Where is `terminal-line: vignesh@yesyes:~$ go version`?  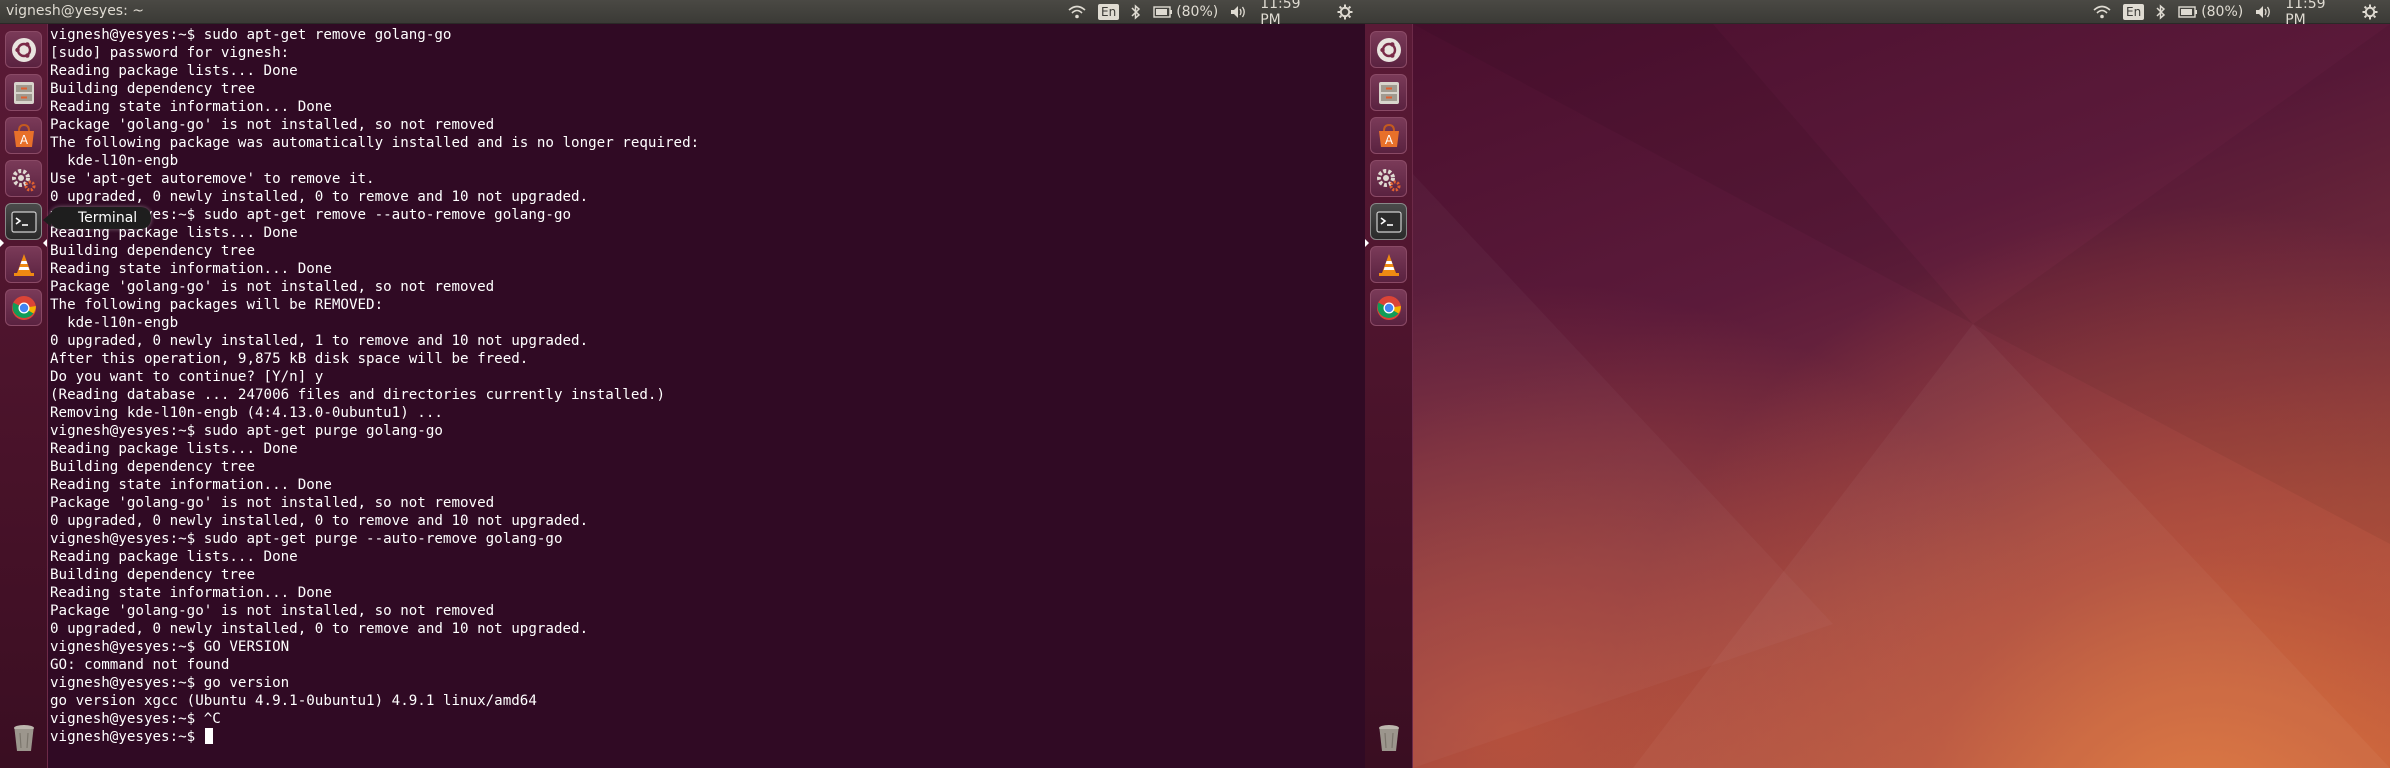
terminal-line: vignesh@yesyes:~$ go version is located at coordinates (170, 683).